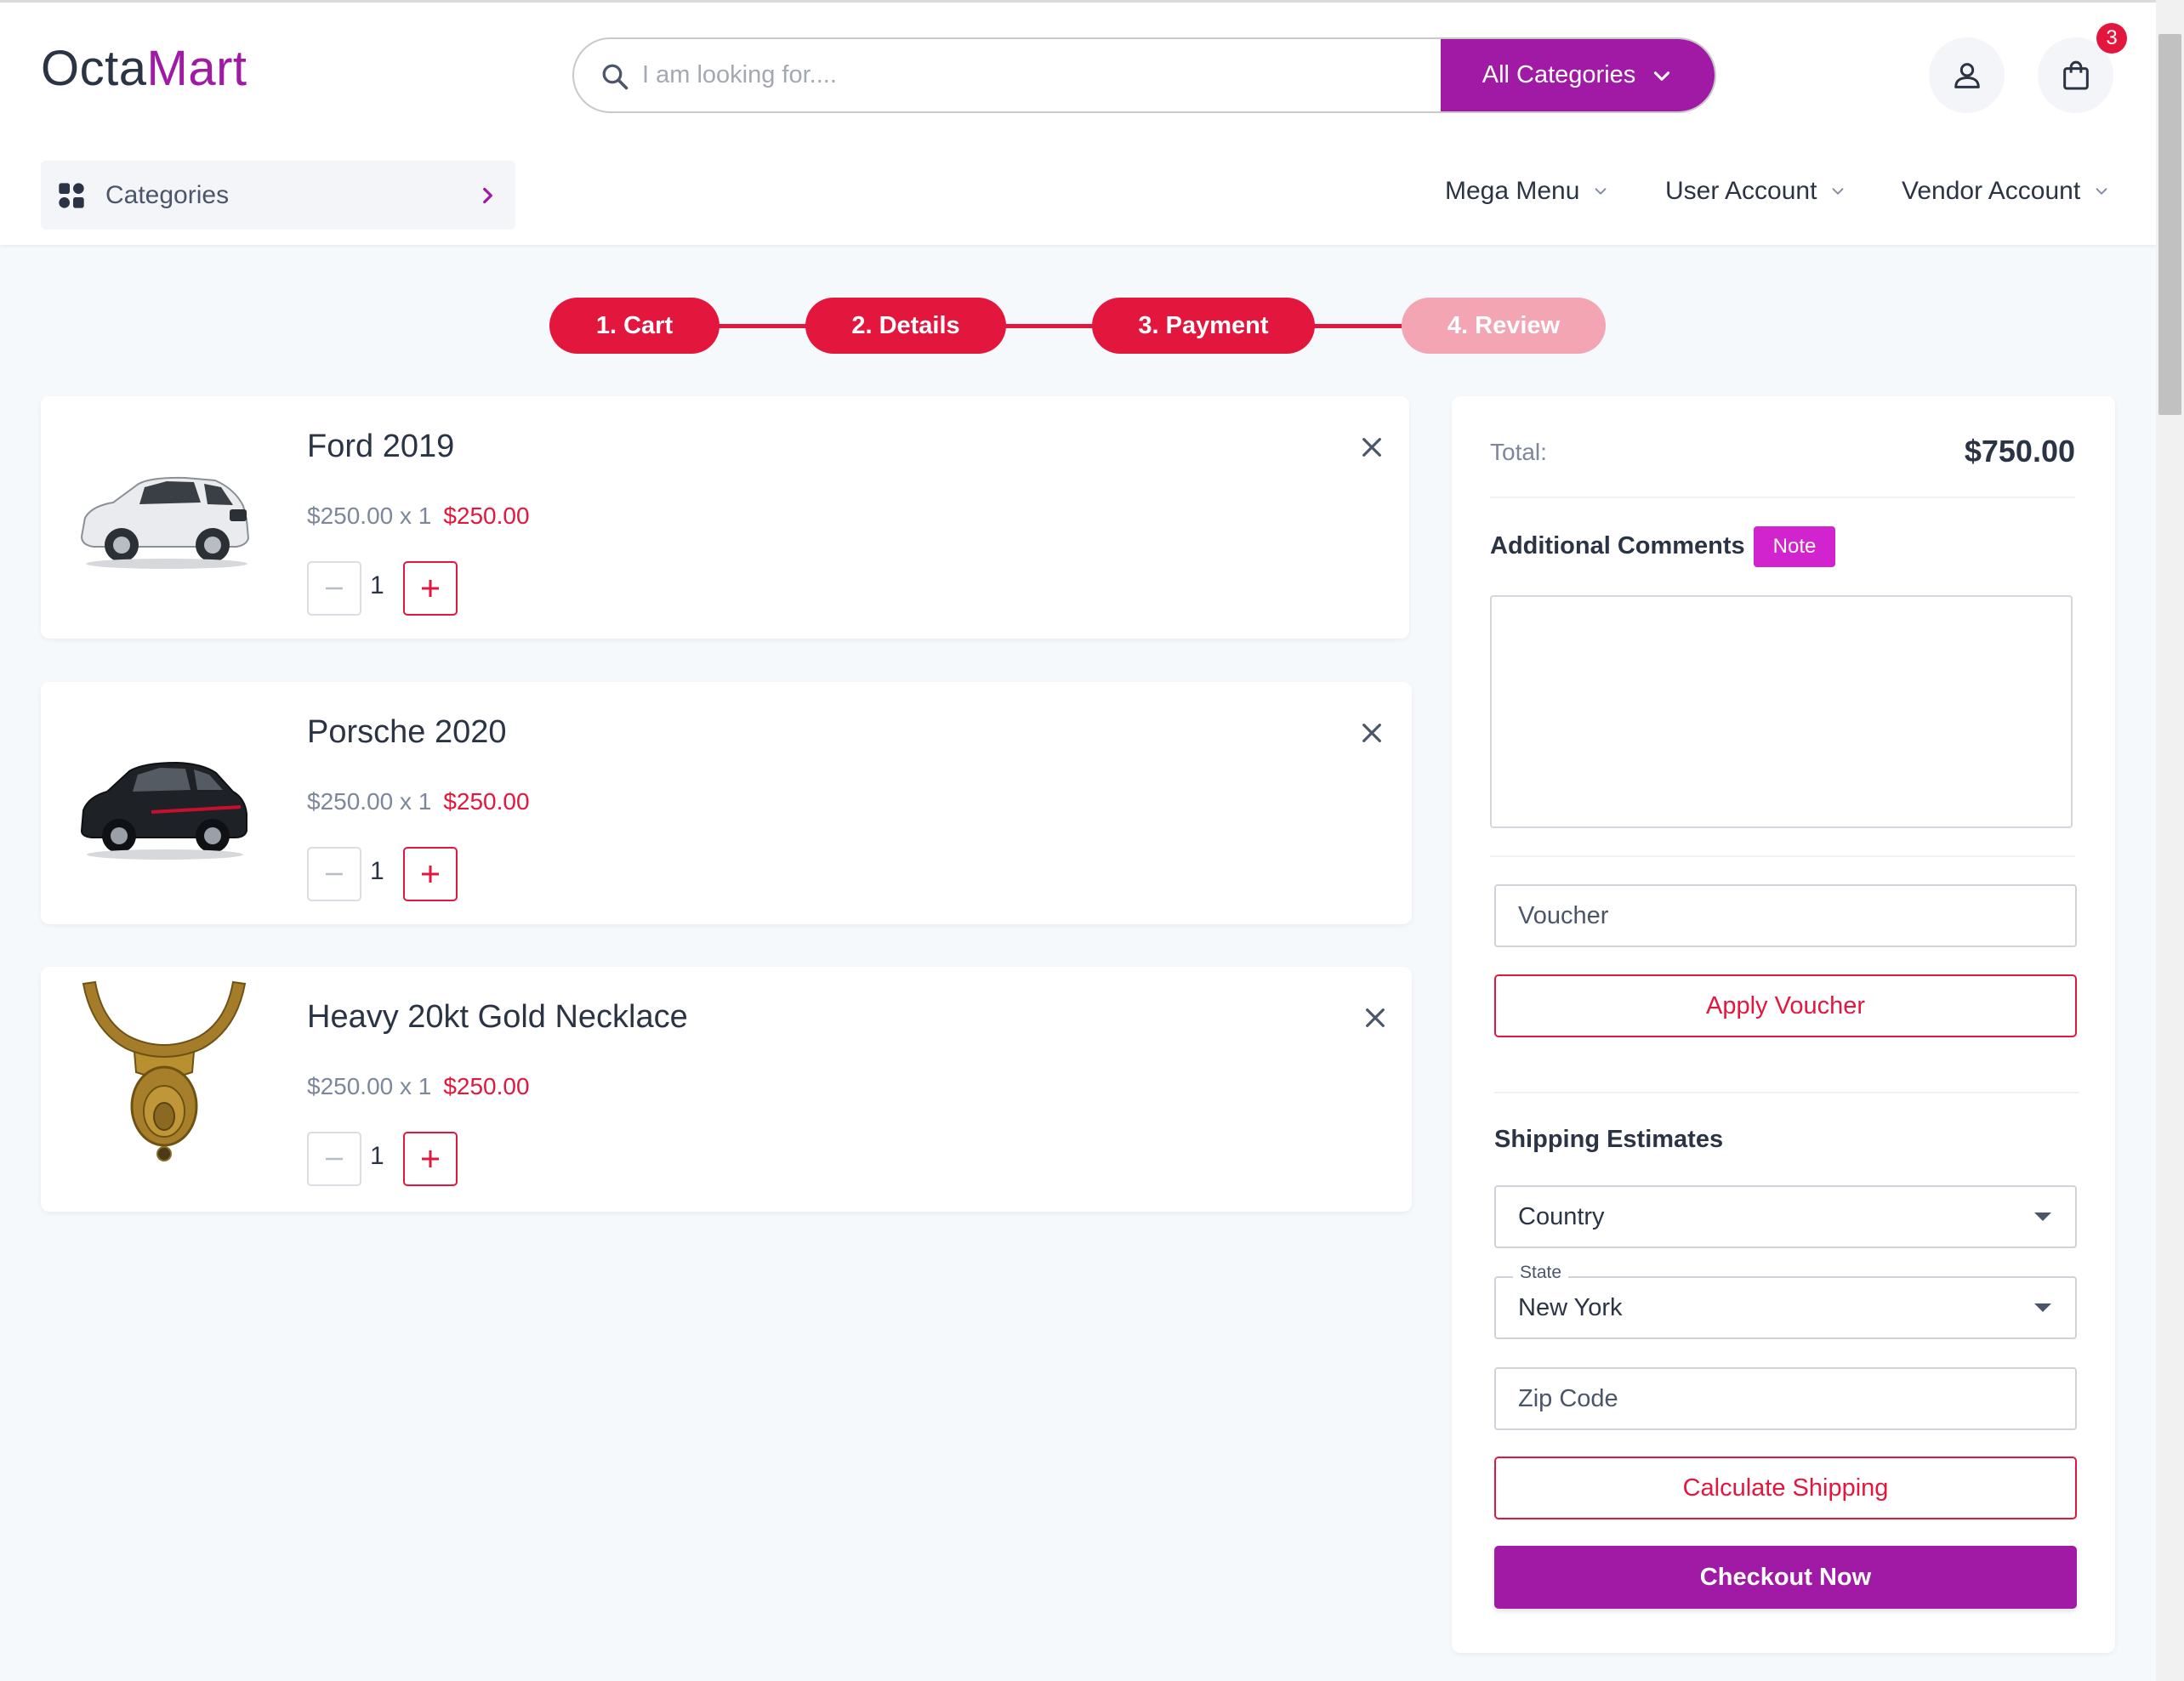  What do you see at coordinates (167, 194) in the screenshot?
I see `categories-label: Categories` at bounding box center [167, 194].